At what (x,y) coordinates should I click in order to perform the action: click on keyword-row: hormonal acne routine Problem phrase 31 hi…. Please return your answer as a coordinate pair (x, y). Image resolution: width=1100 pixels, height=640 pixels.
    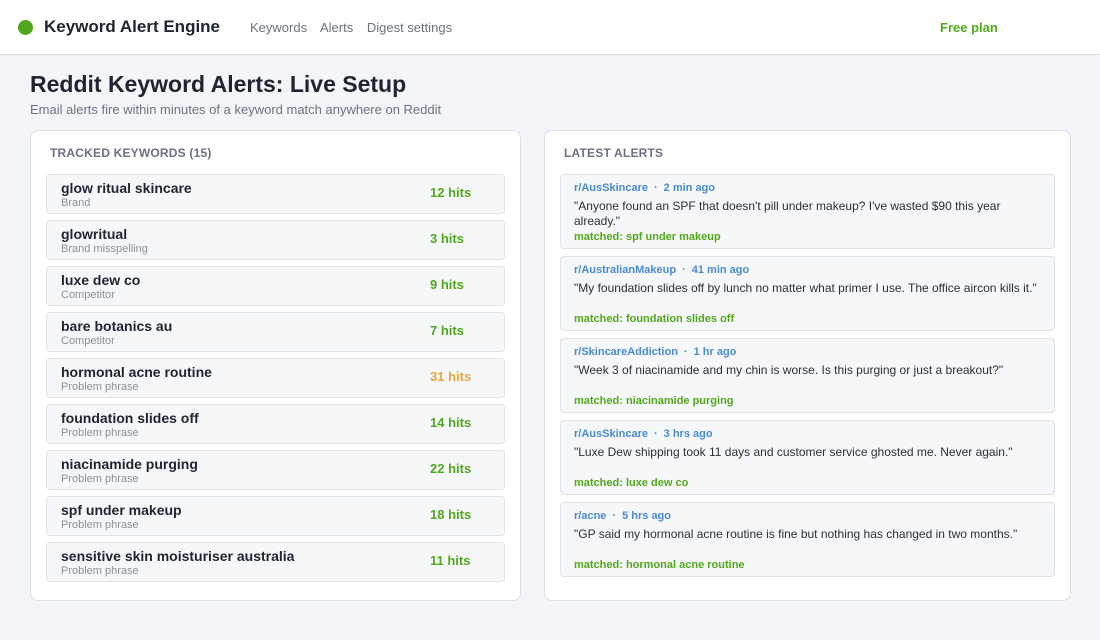
    Looking at the image, I should click on (275, 378).